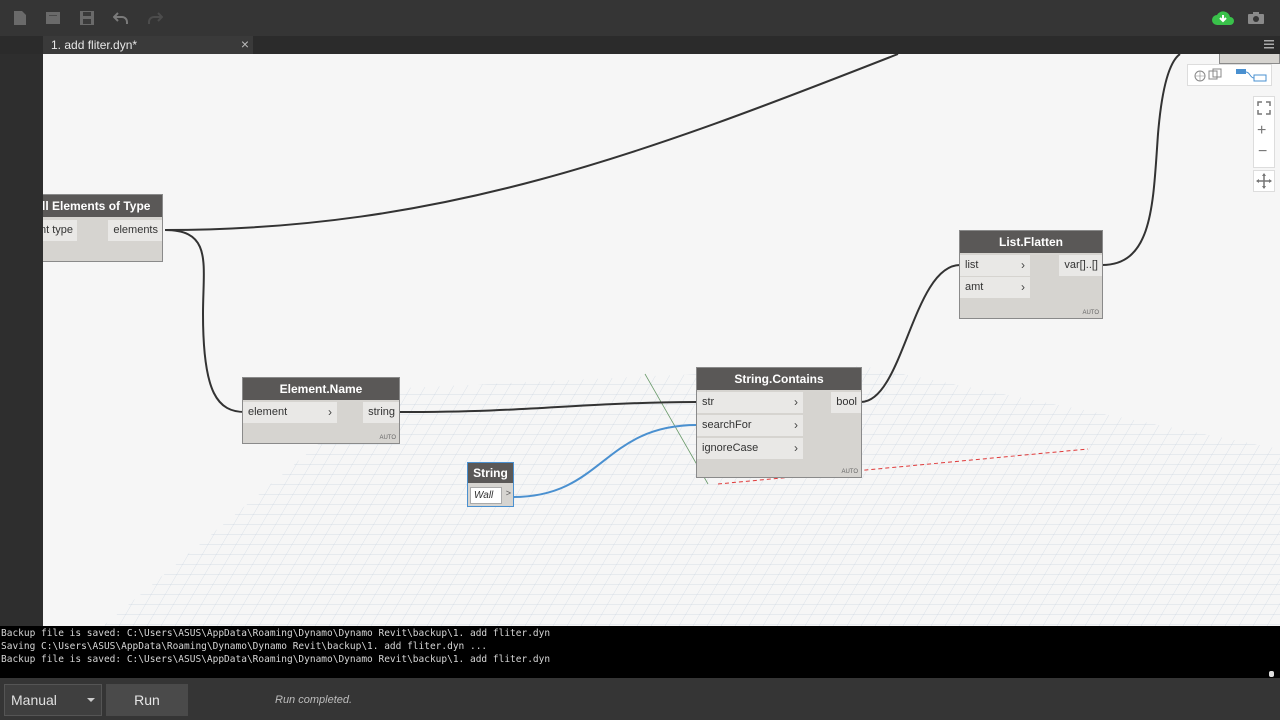 This screenshot has height=720, width=1280. Describe the element at coordinates (1031, 242) in the screenshot. I see `node-title: List.Flatten` at that location.